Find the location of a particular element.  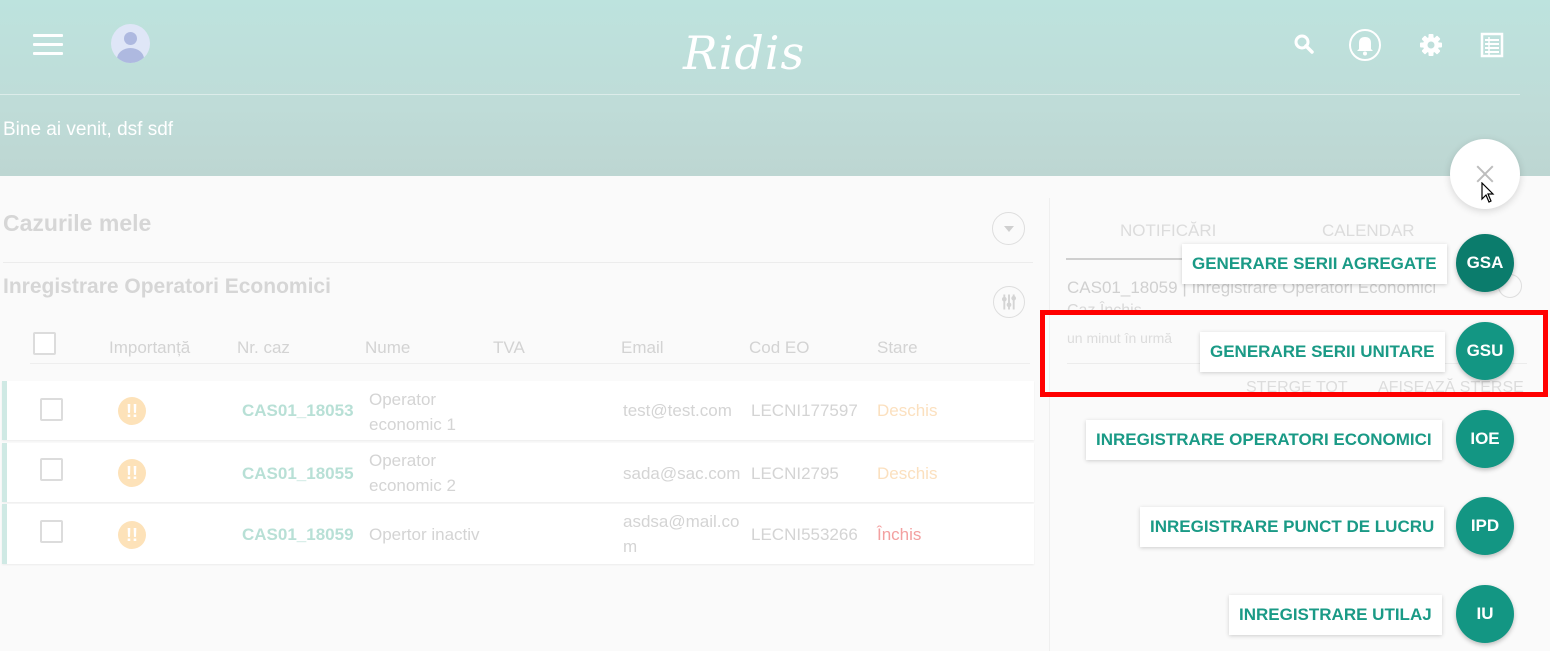

column-header: Nr. caz is located at coordinates (263, 348).